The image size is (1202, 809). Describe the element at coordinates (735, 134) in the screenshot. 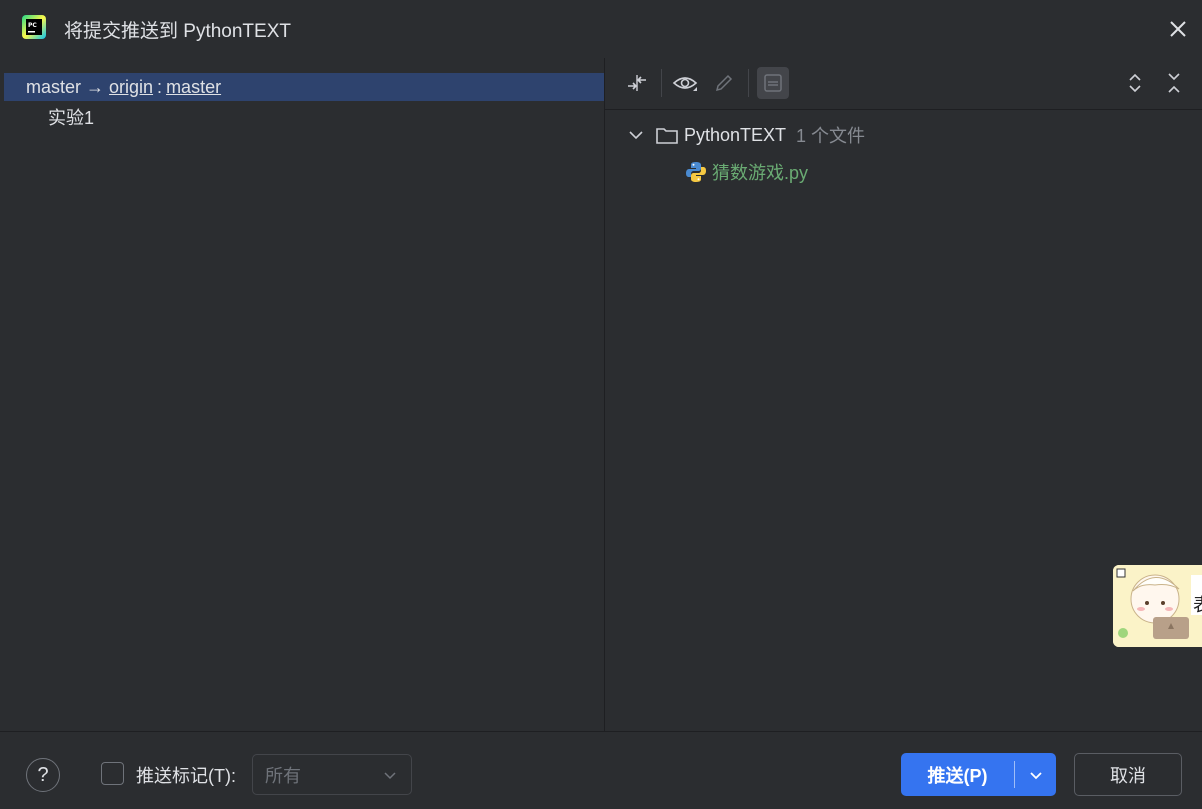

I see `folder-name: PythonTEXT` at that location.